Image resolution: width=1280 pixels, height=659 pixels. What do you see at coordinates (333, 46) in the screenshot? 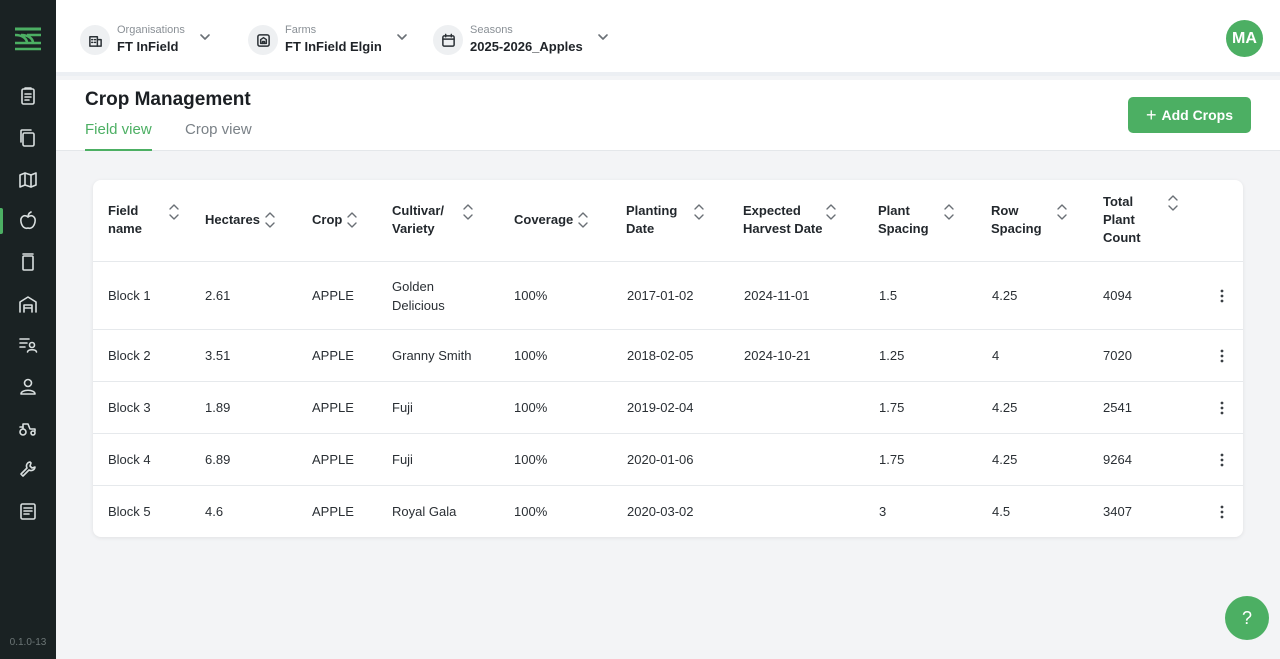
I see `farm-value: FT InField Elgin` at bounding box center [333, 46].